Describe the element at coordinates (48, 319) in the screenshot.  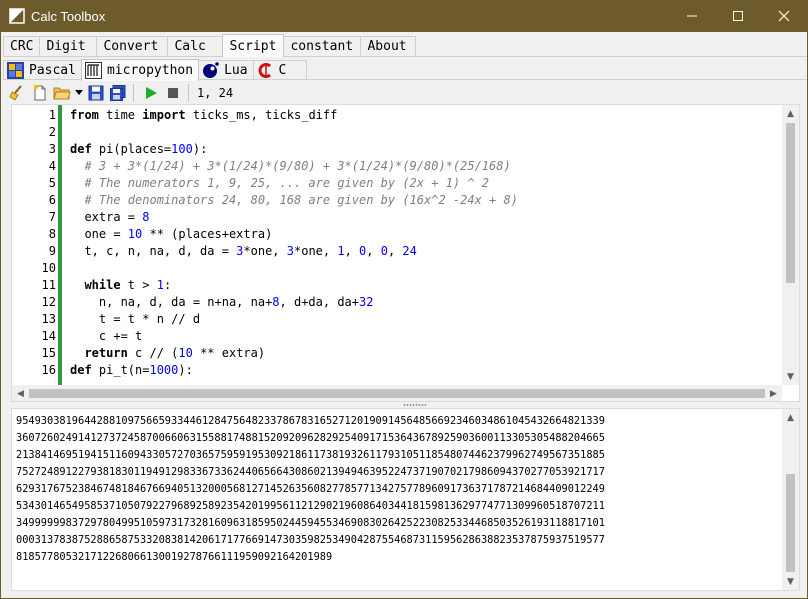
I see `line-number: 13` at that location.